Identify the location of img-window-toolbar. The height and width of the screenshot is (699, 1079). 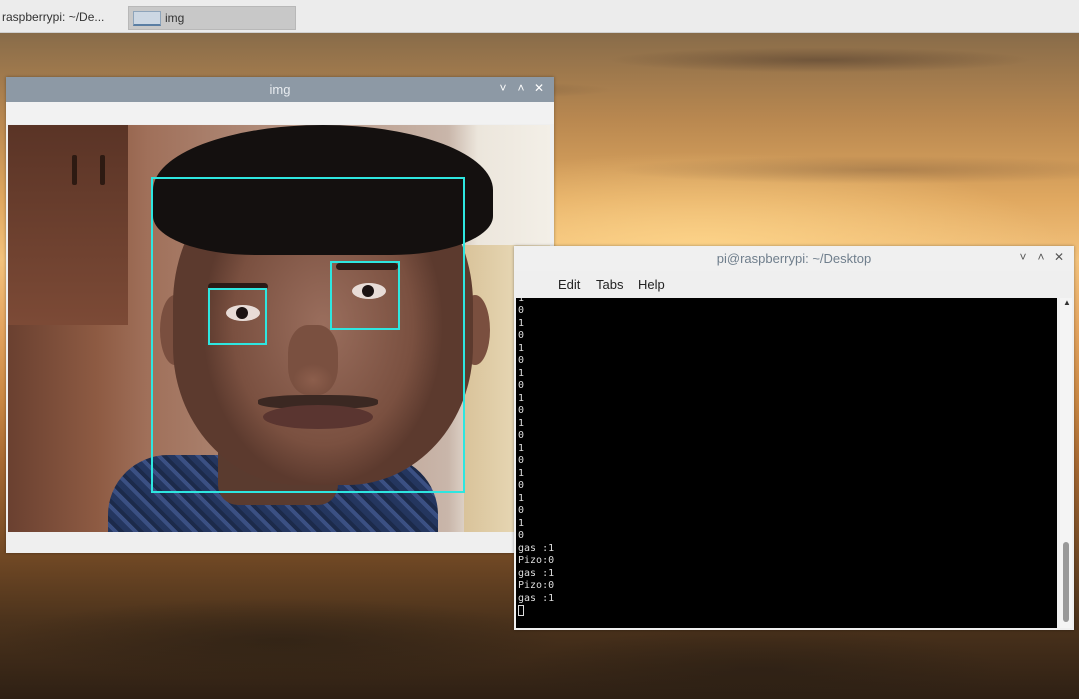
(280, 113).